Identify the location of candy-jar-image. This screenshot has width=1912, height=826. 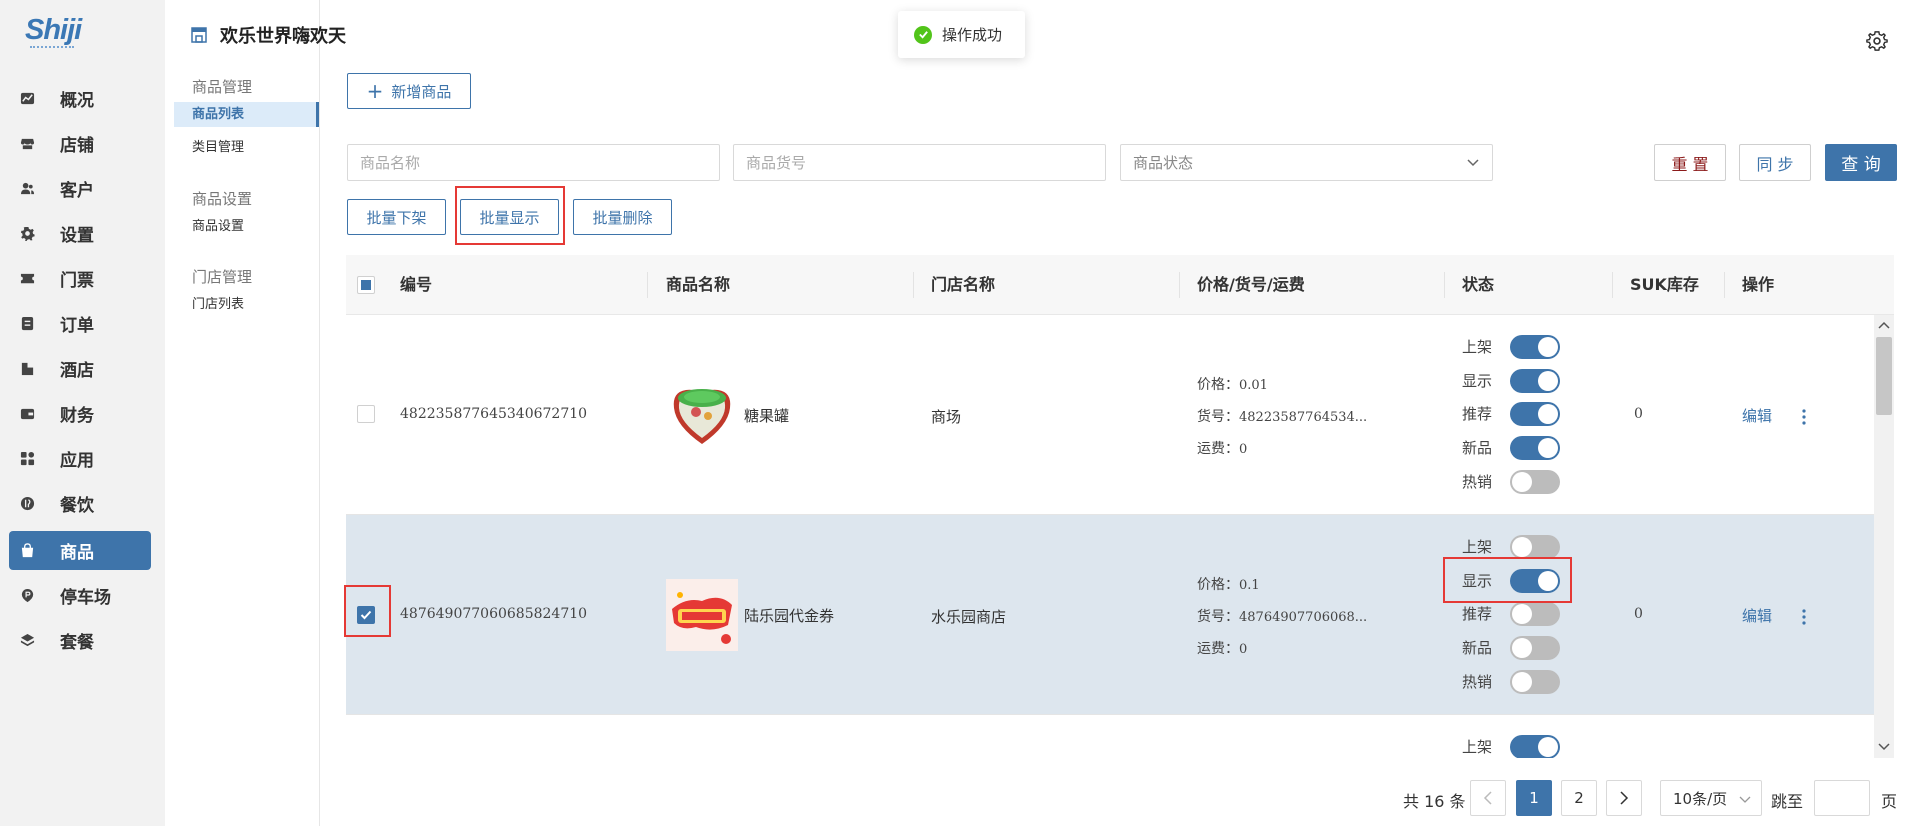
(702, 416).